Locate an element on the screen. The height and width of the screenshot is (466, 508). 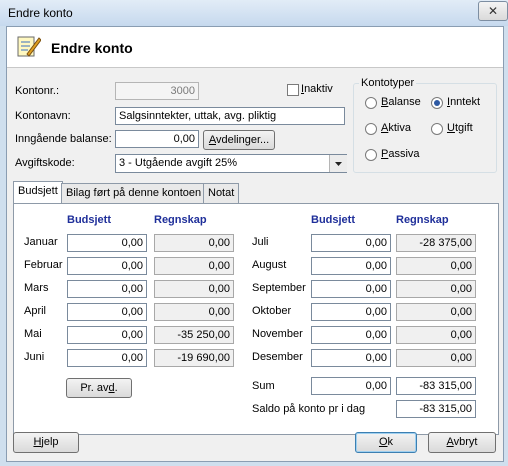
ok-button: Ok is located at coordinates (386, 442).